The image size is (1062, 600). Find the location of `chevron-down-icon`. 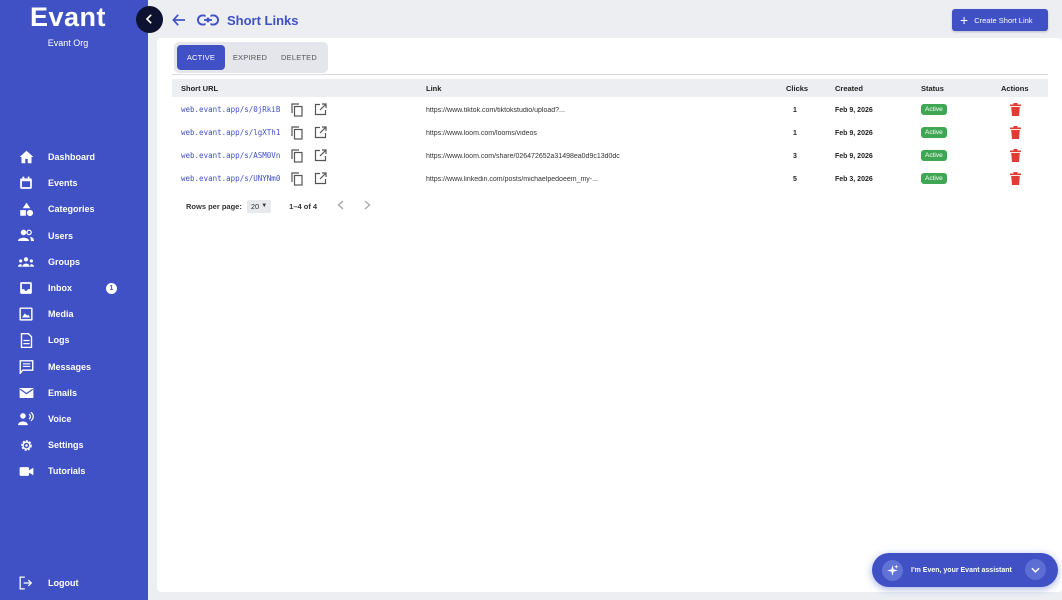

chevron-down-icon is located at coordinates (1035, 569).